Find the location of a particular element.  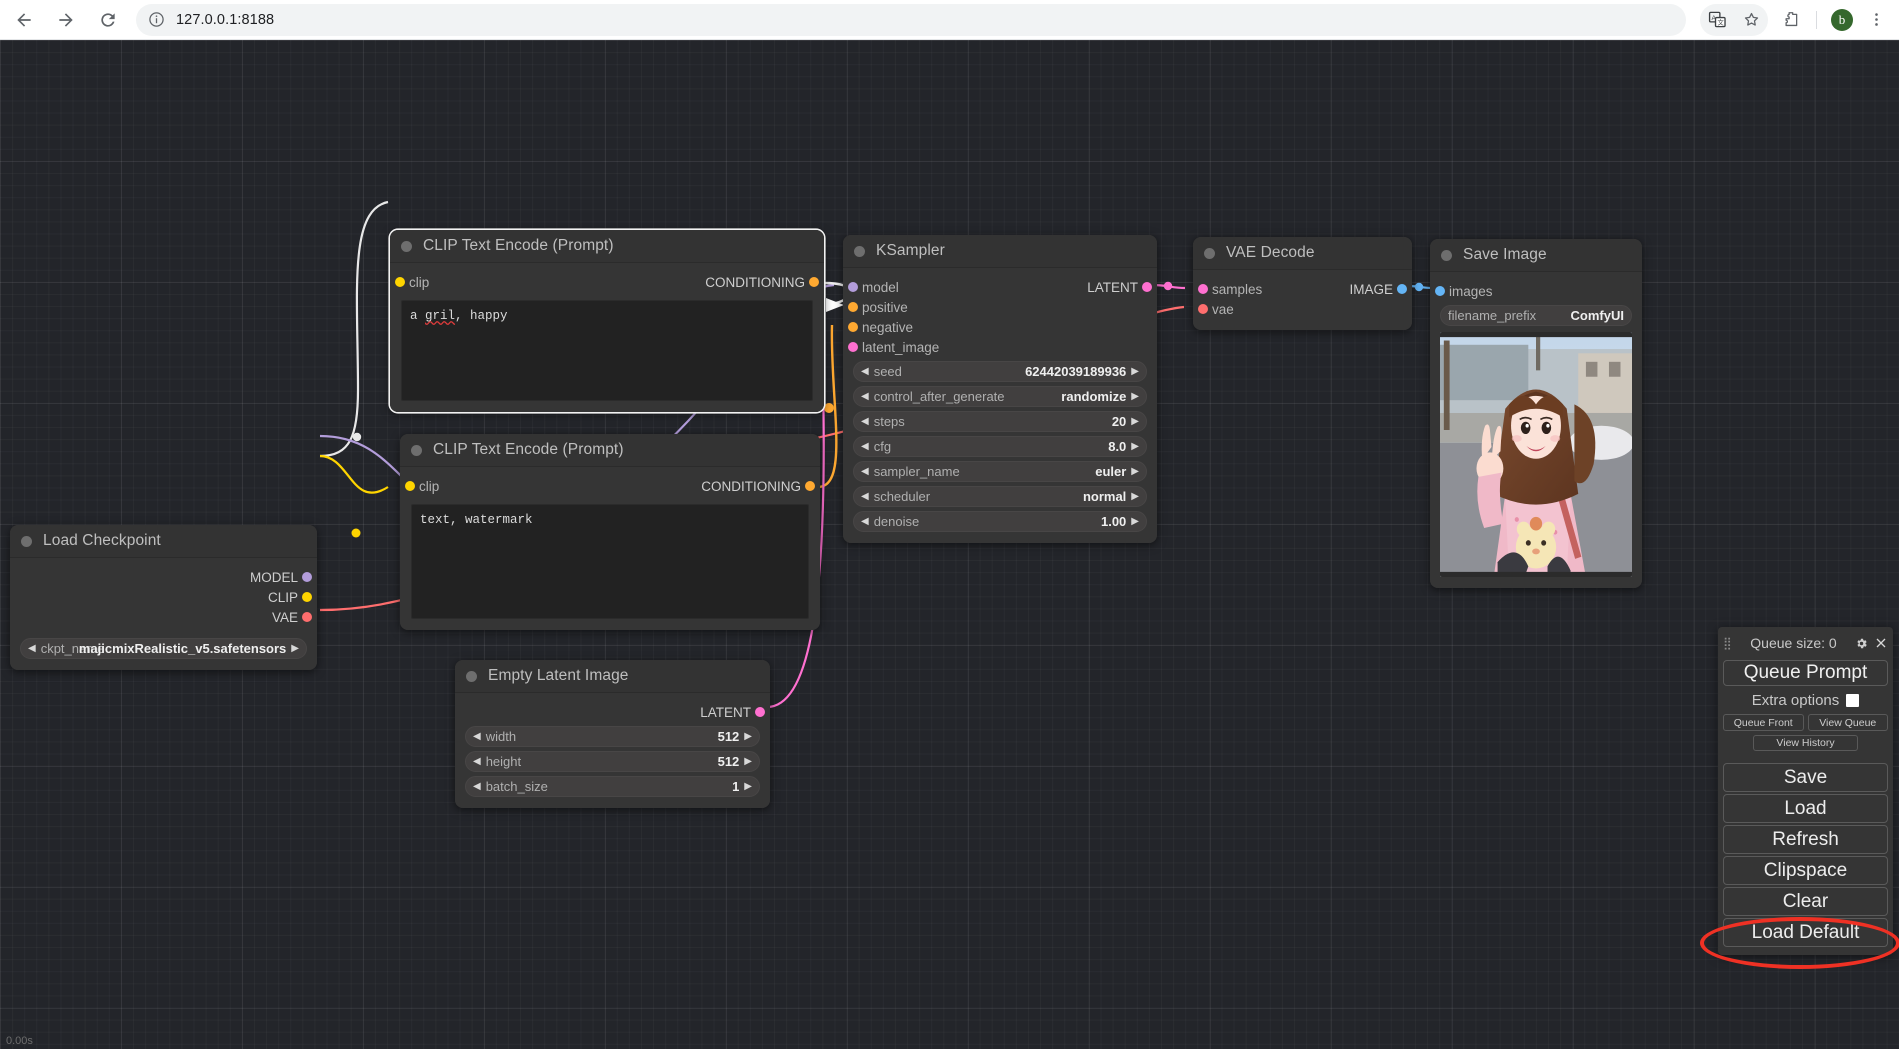

save-button: Save is located at coordinates (1805, 777).